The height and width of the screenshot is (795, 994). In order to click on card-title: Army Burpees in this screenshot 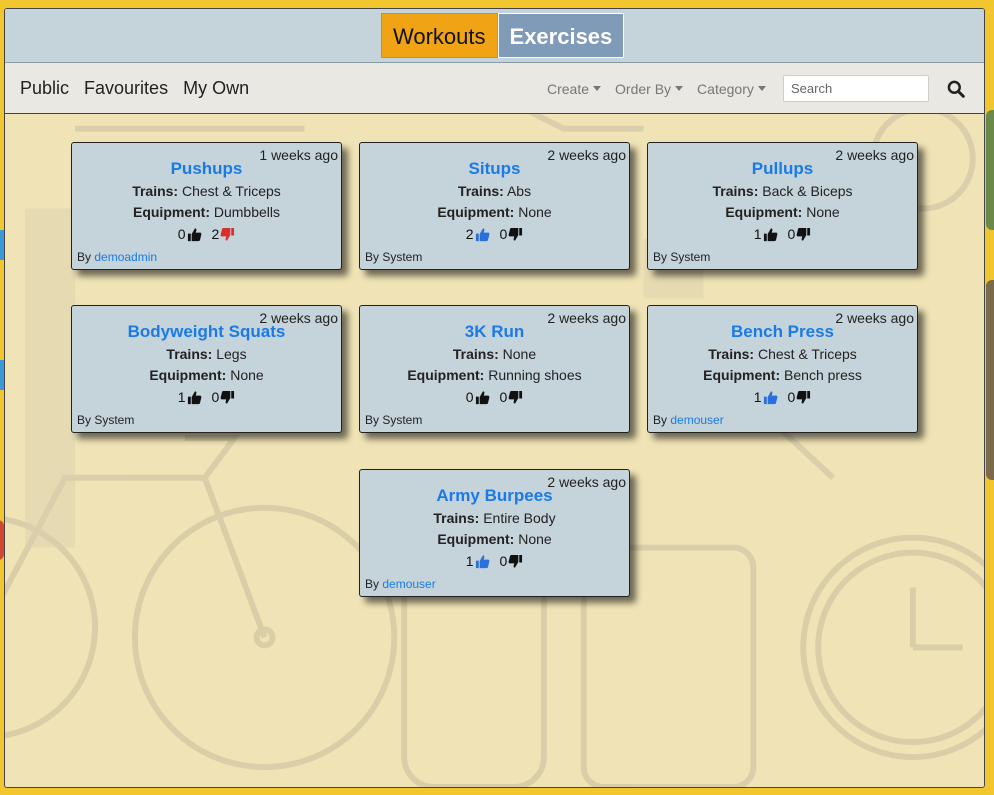, I will do `click(494, 496)`.